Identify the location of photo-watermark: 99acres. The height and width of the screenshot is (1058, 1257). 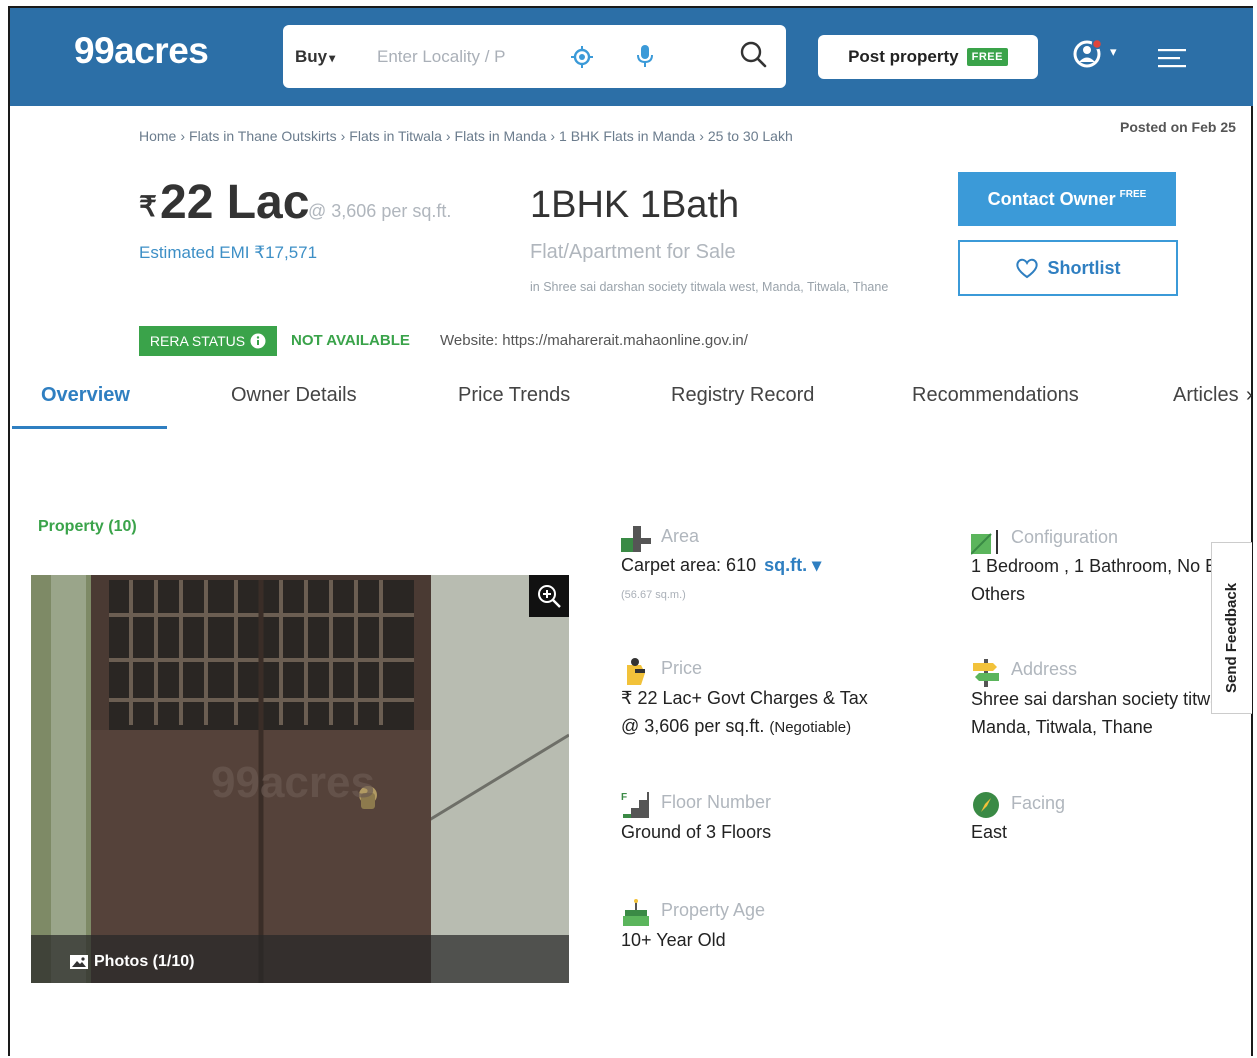
(293, 782).